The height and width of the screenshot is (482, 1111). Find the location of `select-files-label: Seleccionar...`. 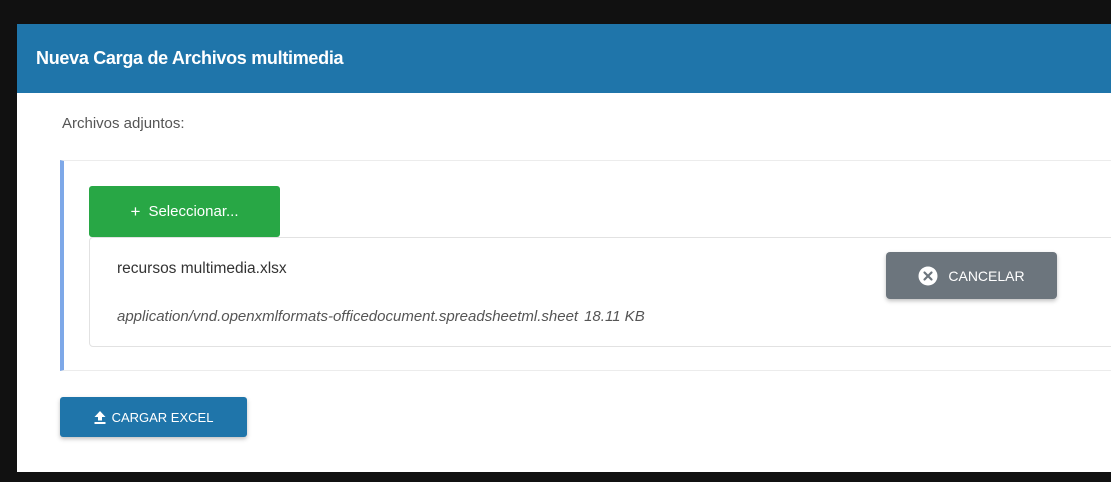

select-files-label: Seleccionar... is located at coordinates (193, 211).